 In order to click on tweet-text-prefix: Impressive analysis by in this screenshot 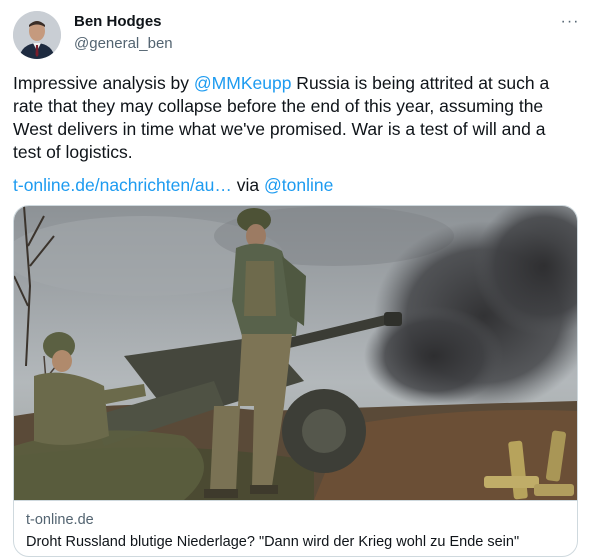, I will do `click(103, 83)`.